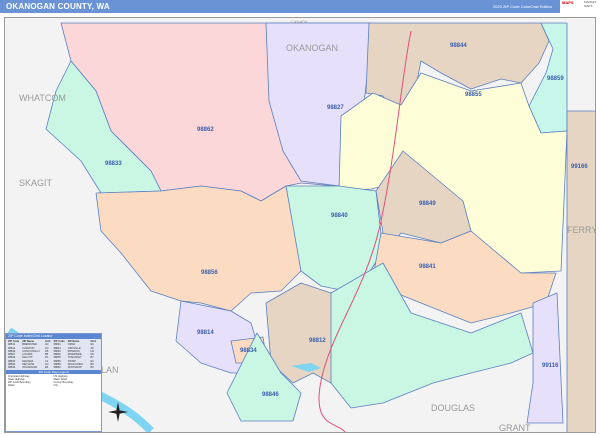 Image resolution: width=600 pixels, height=435 pixels. I want to click on zip-label-98862: 98862, so click(205, 130).